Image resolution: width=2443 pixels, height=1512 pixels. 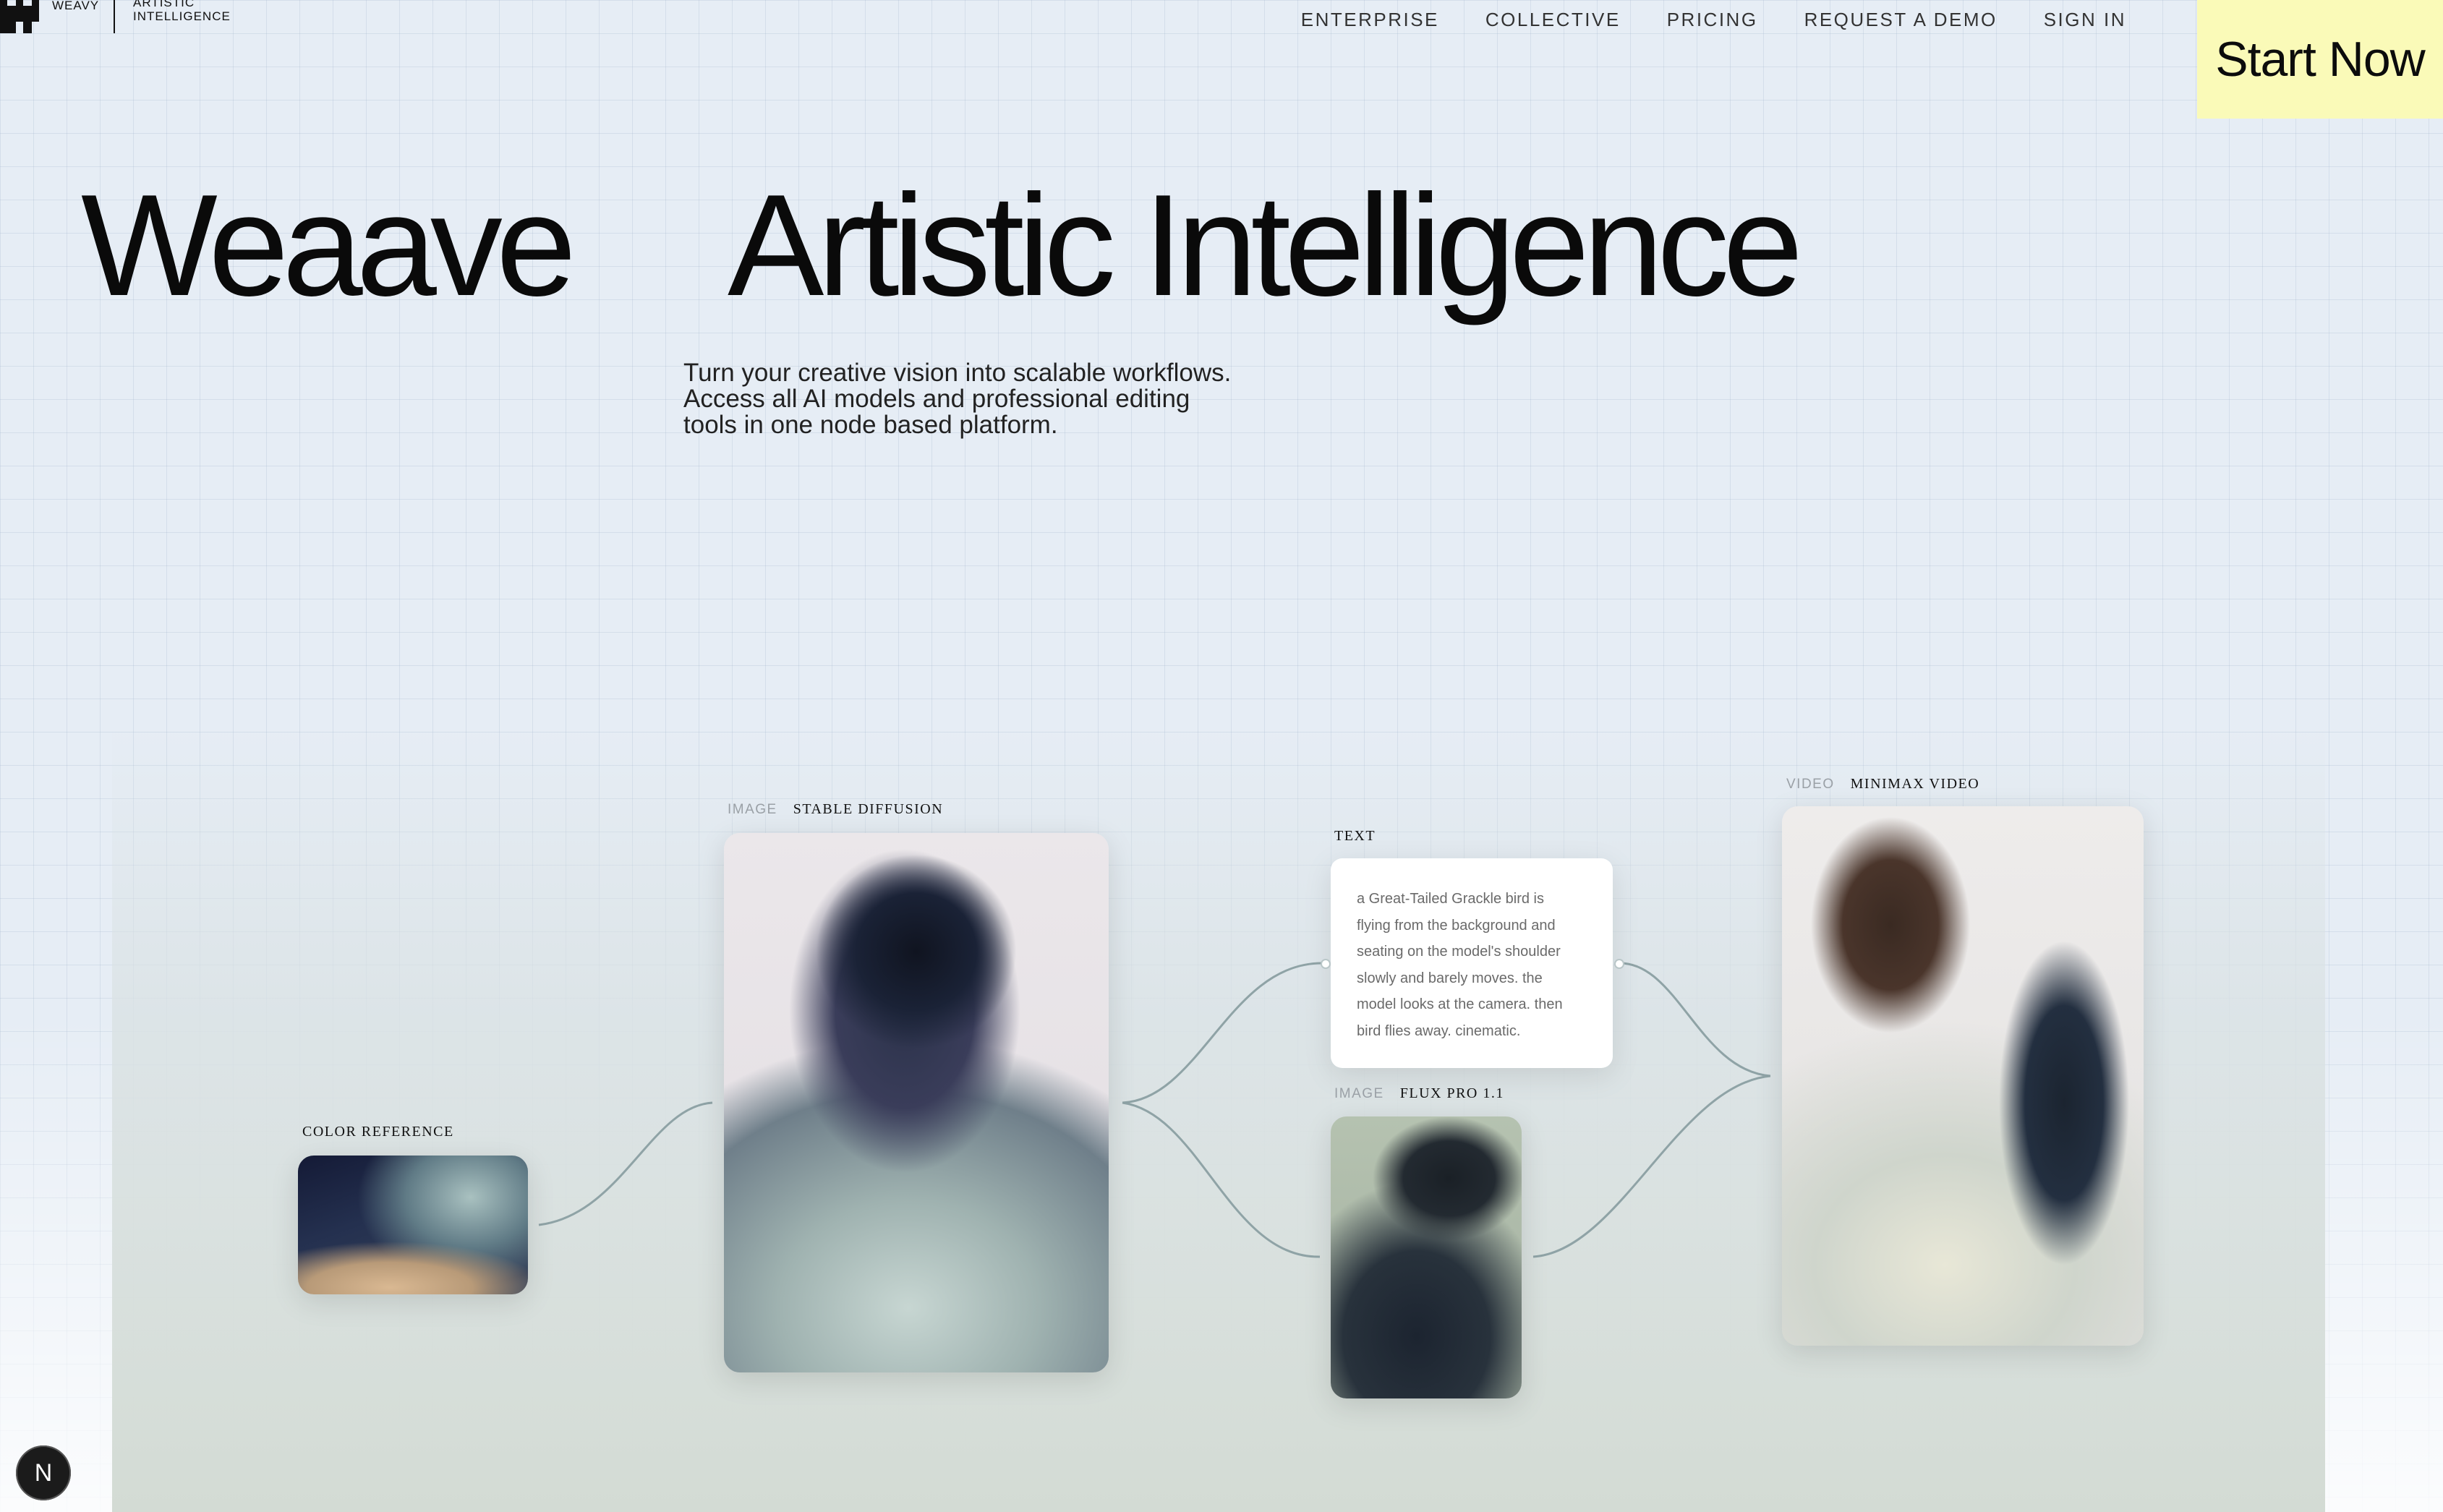 What do you see at coordinates (182, 12) in the screenshot?
I see `brand-tagline: ARTISTIC INTELLIGENCE` at bounding box center [182, 12].